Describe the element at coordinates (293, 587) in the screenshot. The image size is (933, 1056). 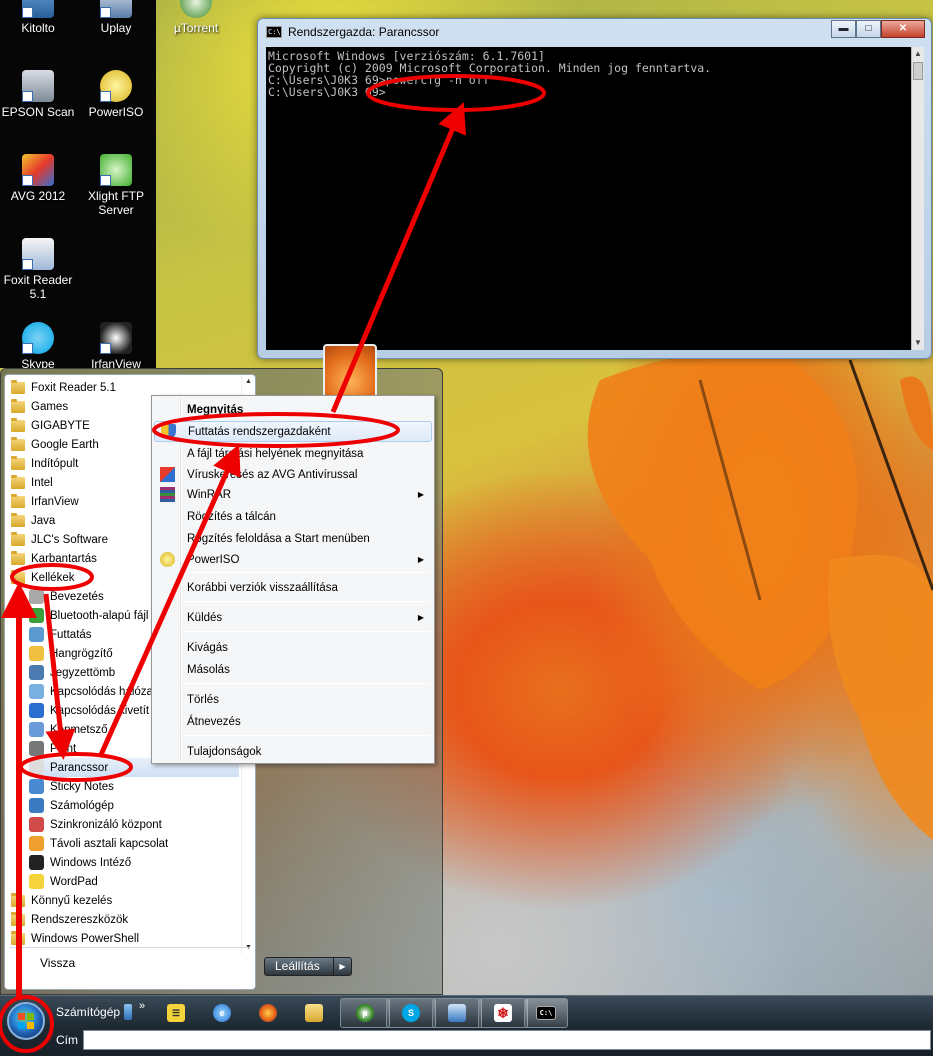
I see `menu-item-restore-previous: Korábbi verziók visszaállítása` at that location.